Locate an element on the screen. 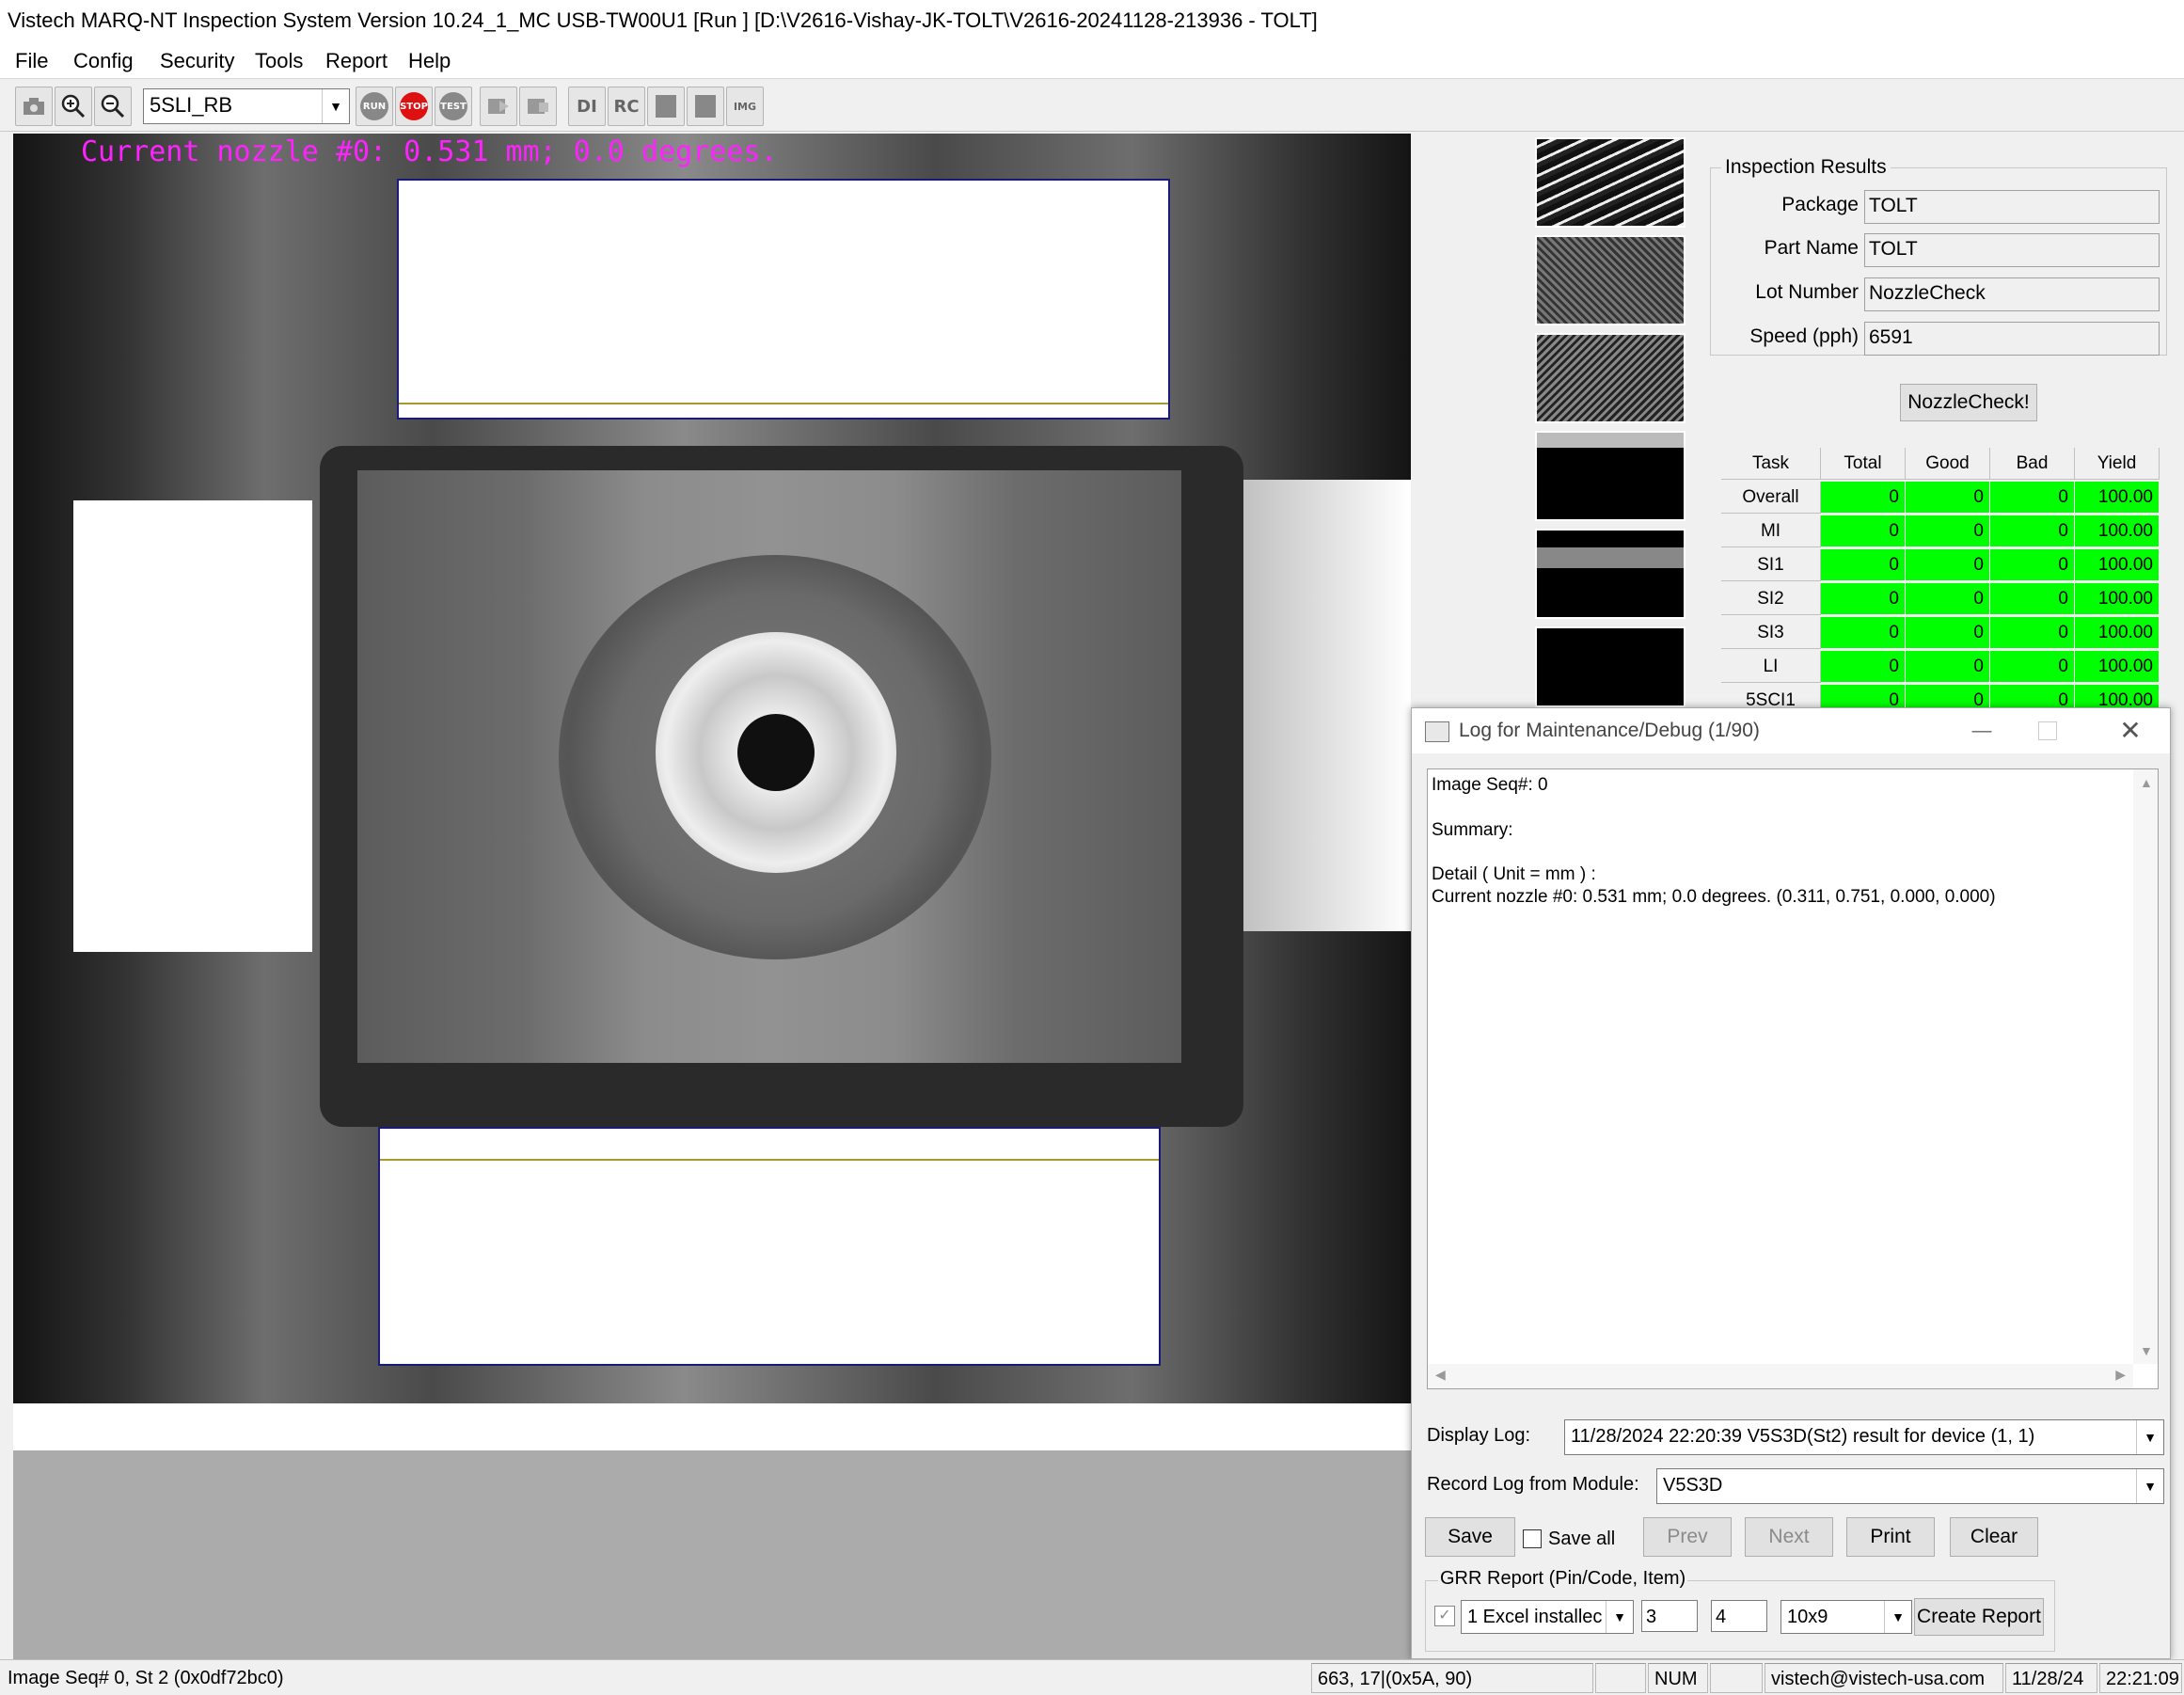  nozzle-hole is located at coordinates (776, 752).